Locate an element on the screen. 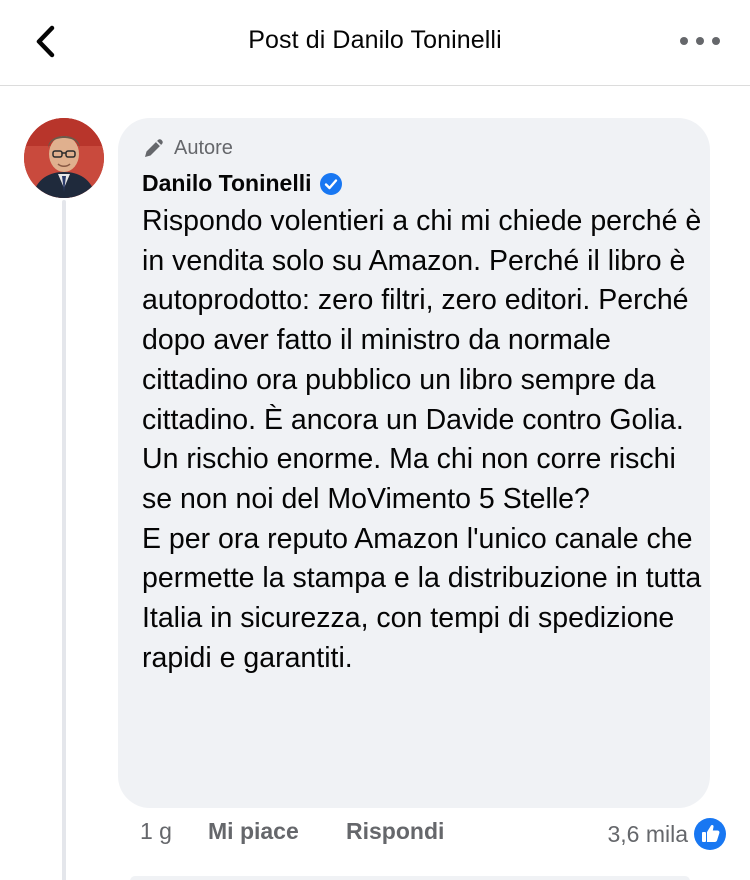 The width and height of the screenshot is (750, 880). like-thumb-icon is located at coordinates (710, 834).